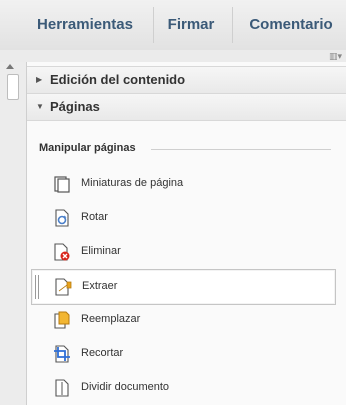  What do you see at coordinates (111, 319) in the screenshot?
I see `item-label: Reemplazar` at bounding box center [111, 319].